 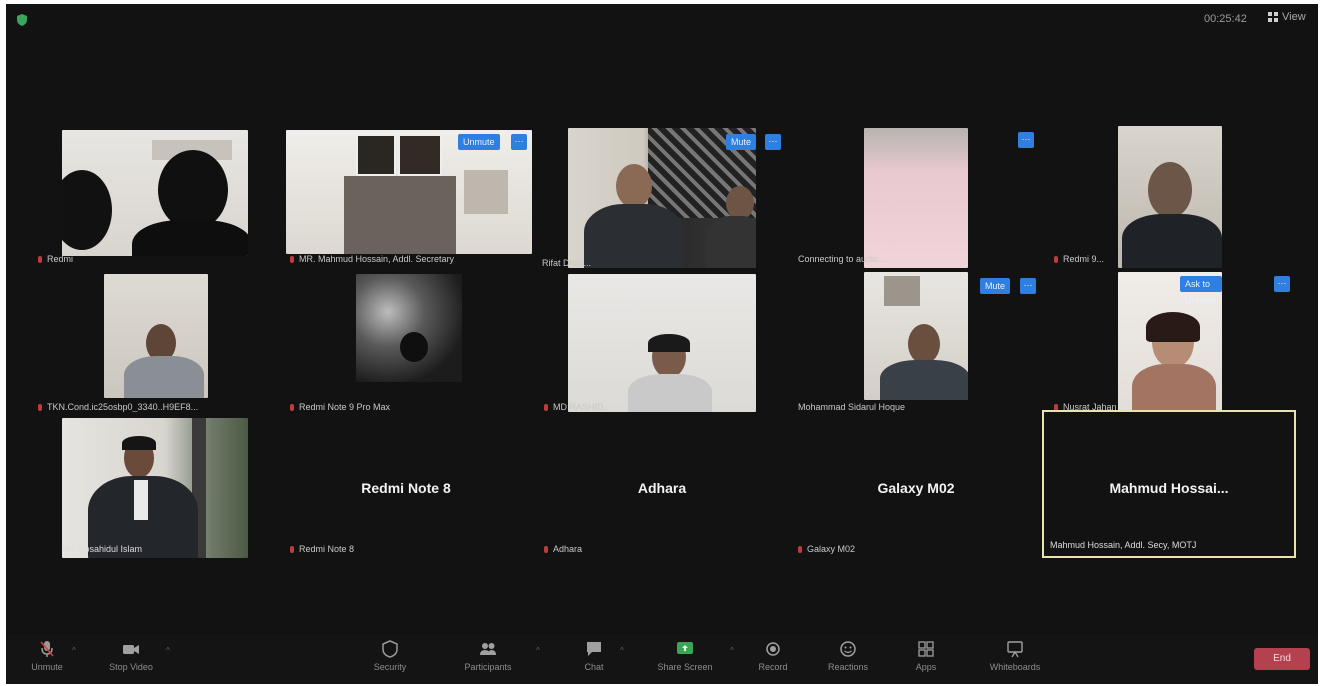 I want to click on record-button: Record, so click(x=773, y=656).